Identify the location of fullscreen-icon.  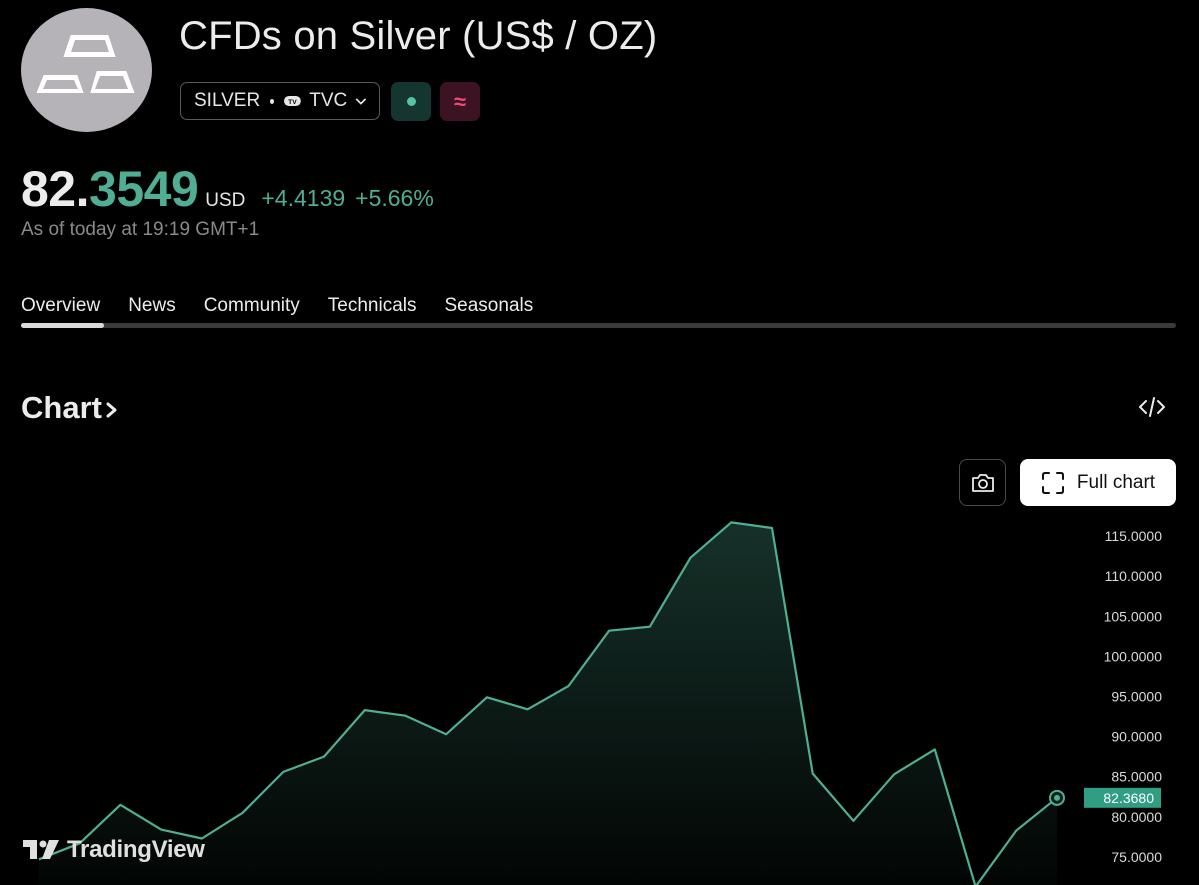
(1052, 482).